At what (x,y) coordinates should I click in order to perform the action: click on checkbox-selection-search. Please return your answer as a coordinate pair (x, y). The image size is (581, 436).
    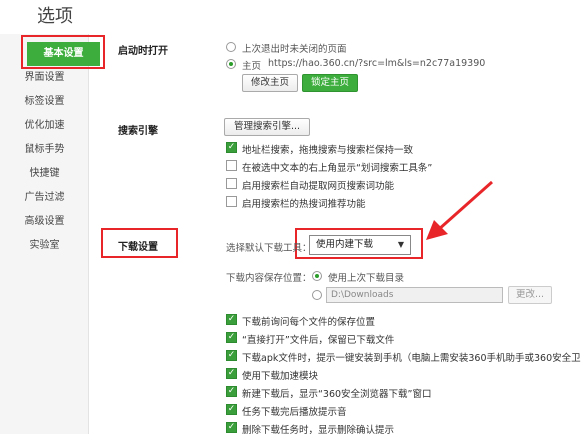
    Looking at the image, I should click on (231, 165).